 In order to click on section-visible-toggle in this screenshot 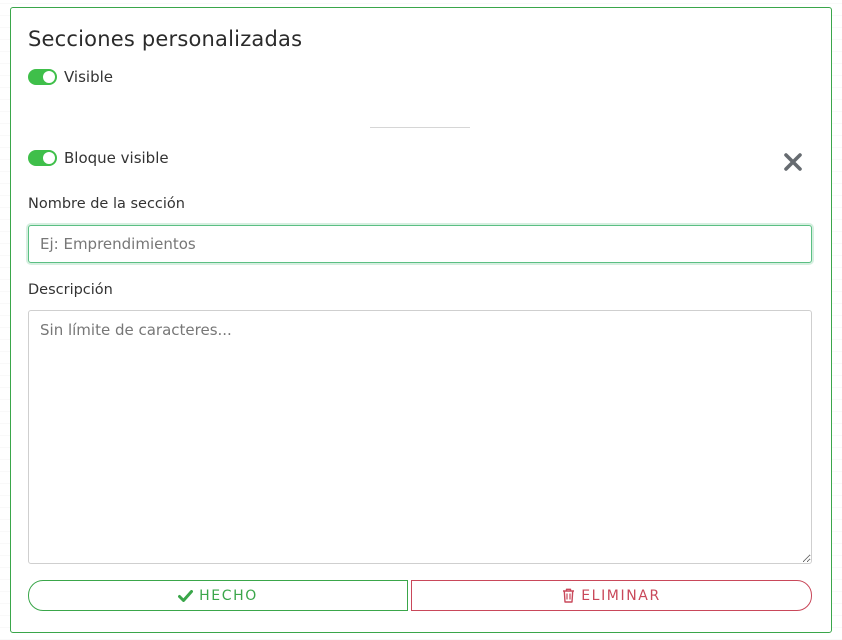, I will do `click(42, 77)`.